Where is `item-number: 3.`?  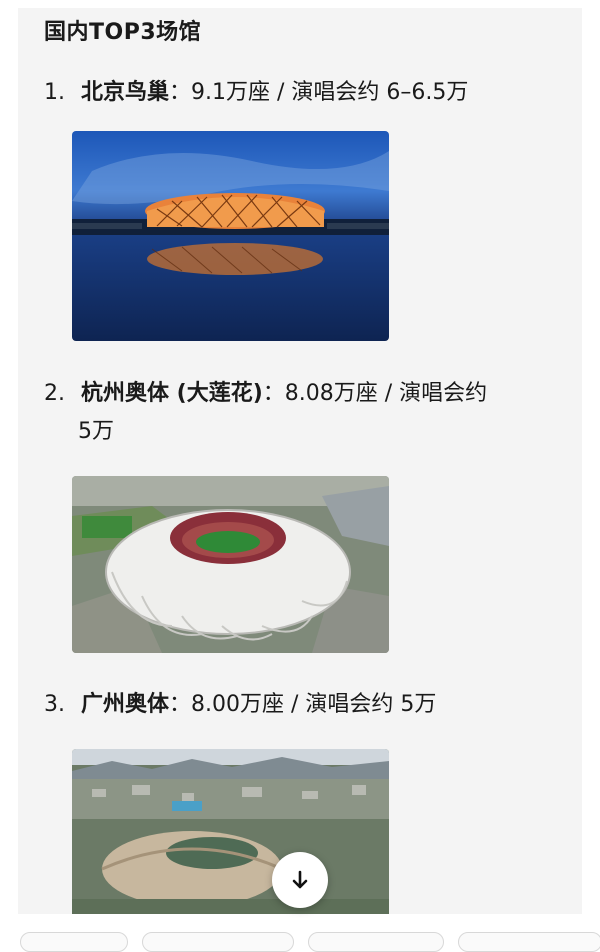 item-number: 3. is located at coordinates (54, 704).